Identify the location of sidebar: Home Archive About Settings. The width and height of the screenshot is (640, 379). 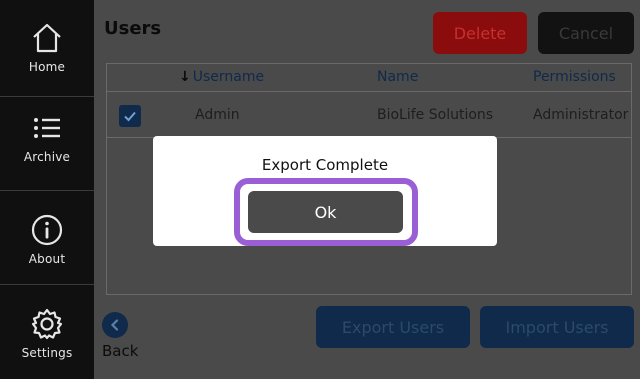
(47, 189).